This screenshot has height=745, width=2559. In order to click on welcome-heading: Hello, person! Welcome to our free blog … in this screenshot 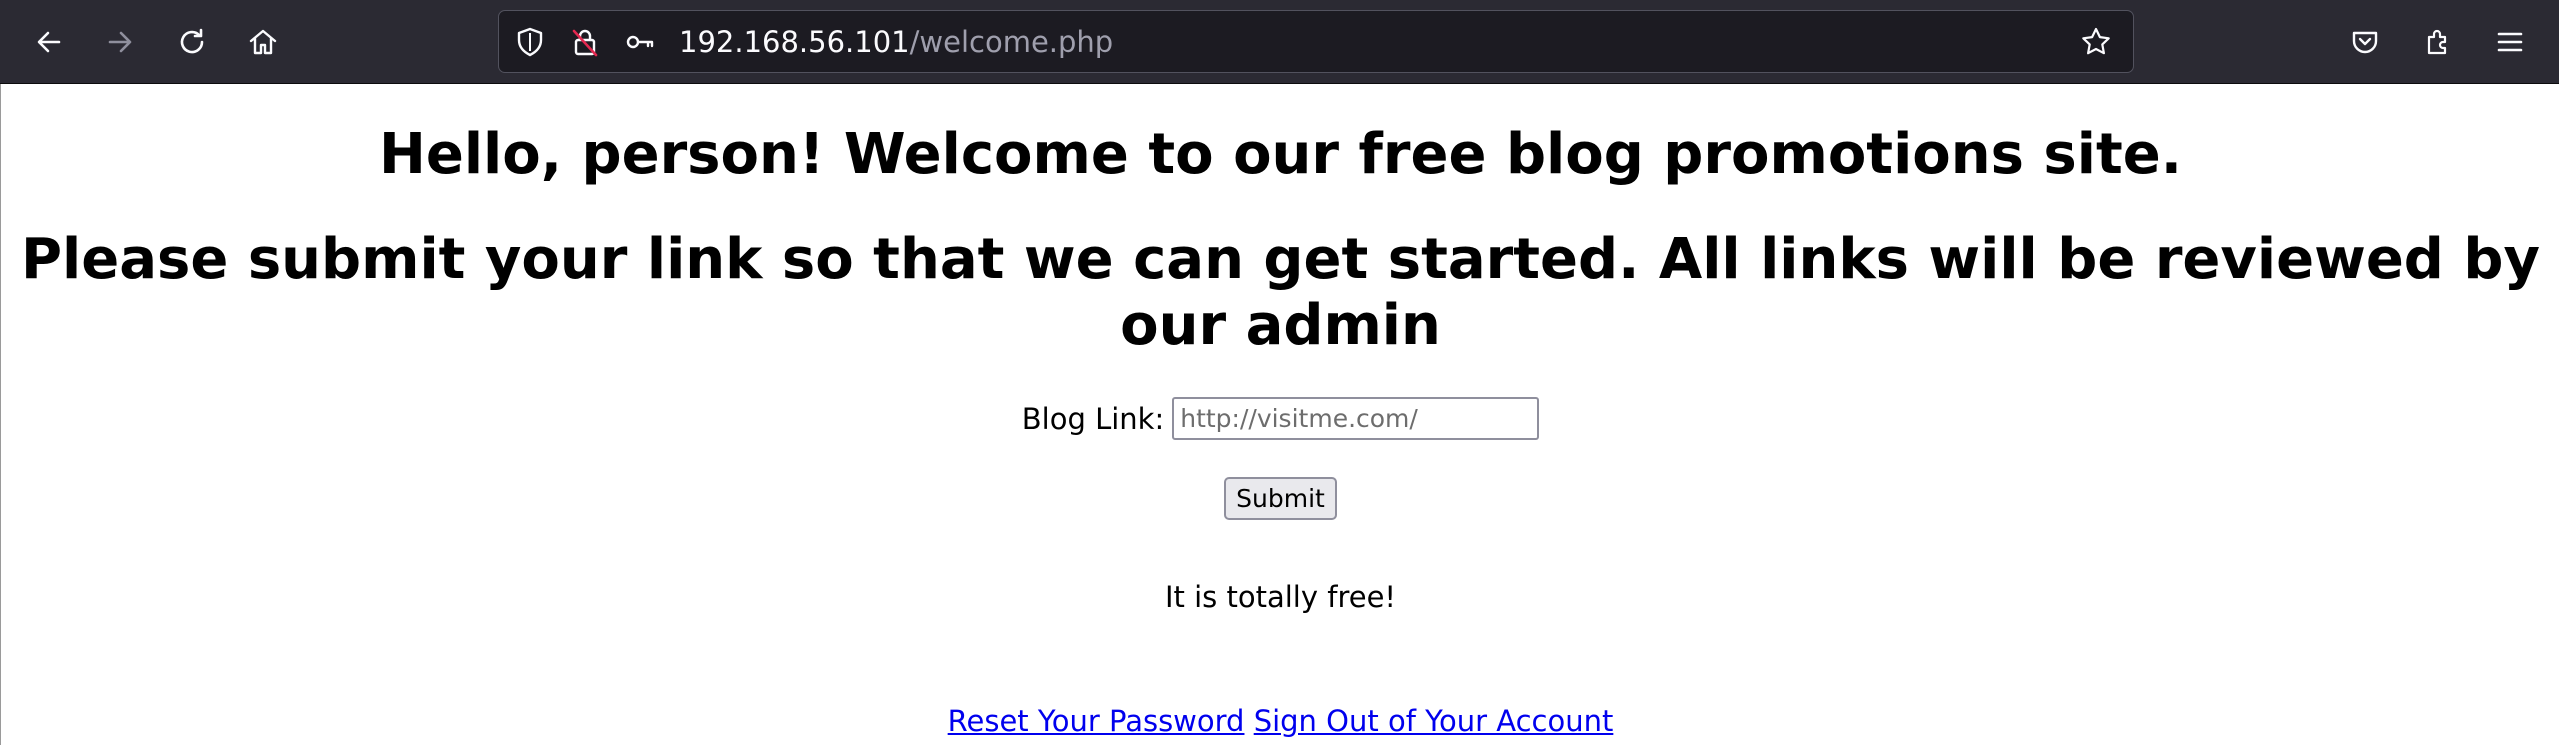, I will do `click(1280, 154)`.